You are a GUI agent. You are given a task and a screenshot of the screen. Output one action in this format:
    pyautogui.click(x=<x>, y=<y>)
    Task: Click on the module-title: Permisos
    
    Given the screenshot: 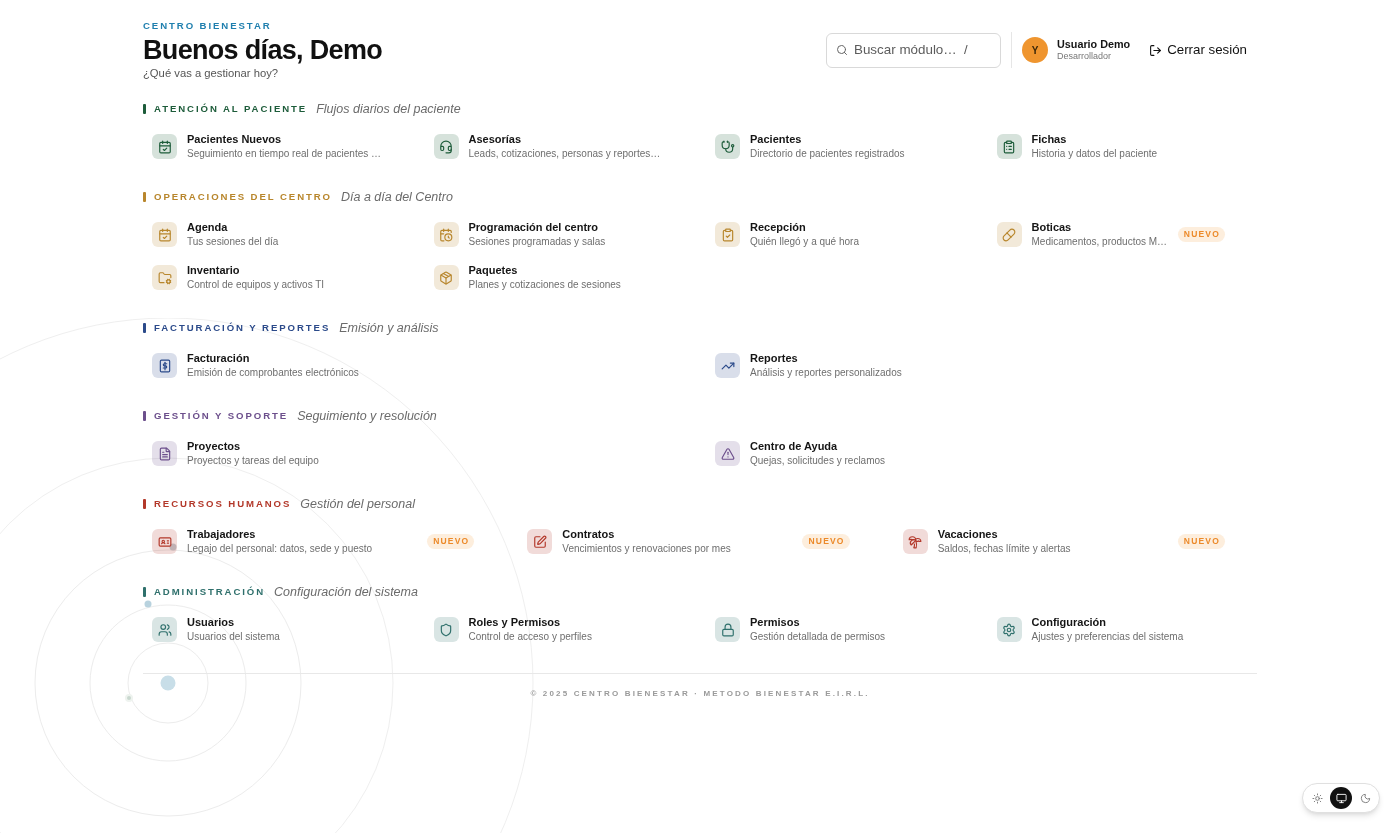 What is the action you would take?
    pyautogui.click(x=775, y=622)
    